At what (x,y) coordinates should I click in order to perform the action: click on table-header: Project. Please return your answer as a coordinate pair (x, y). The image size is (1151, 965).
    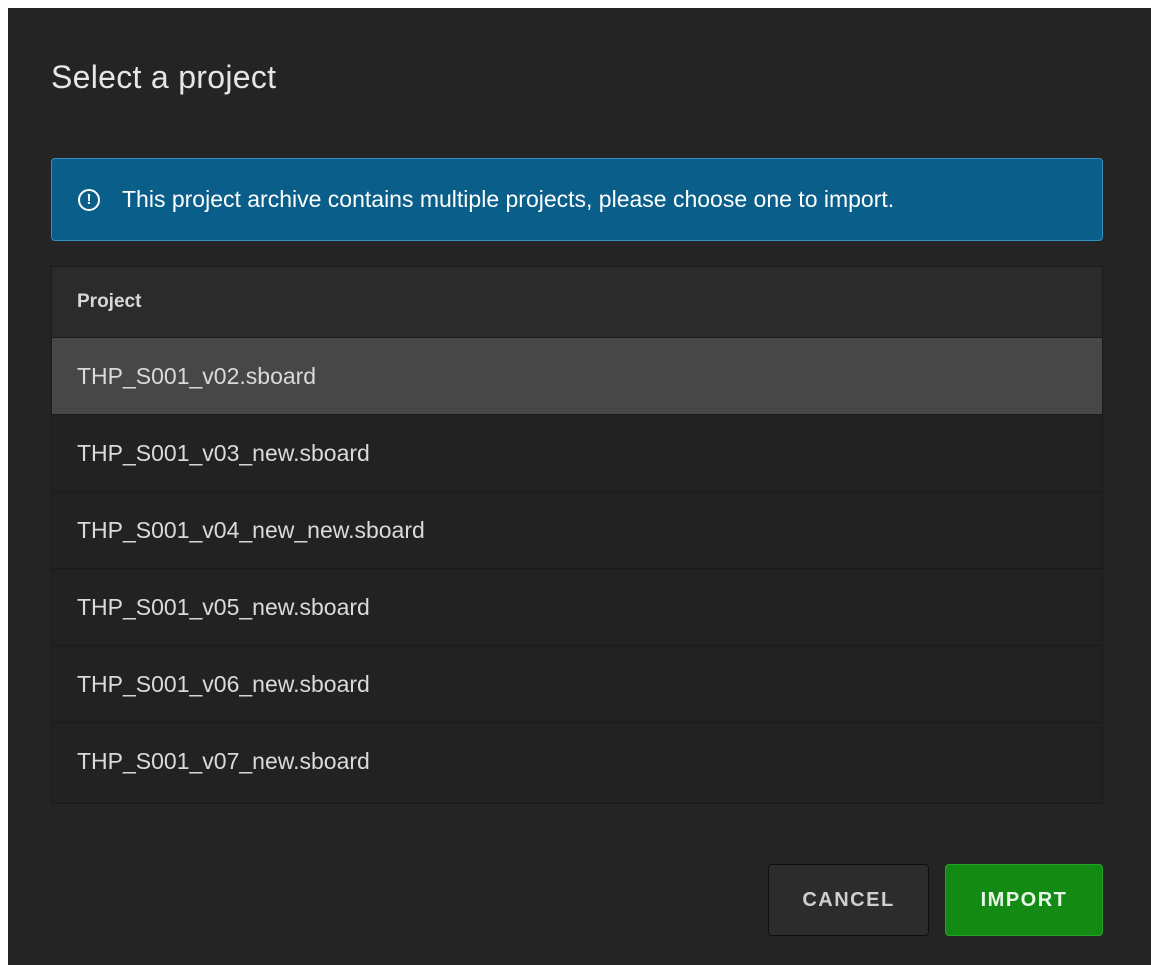
    Looking at the image, I should click on (577, 302).